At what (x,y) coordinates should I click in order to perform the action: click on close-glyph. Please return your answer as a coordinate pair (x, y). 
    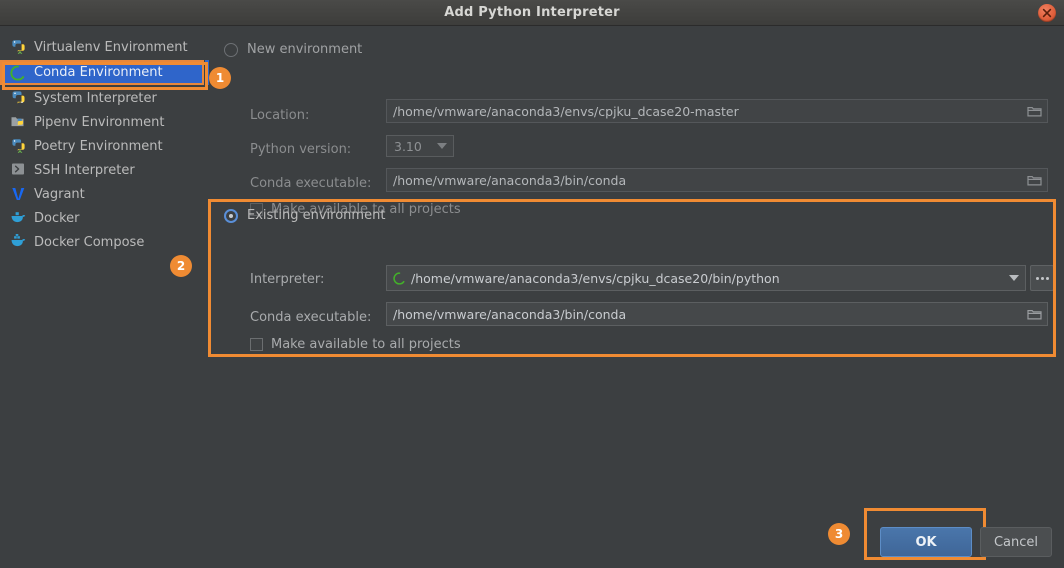
    Looking at the image, I should click on (1047, 13).